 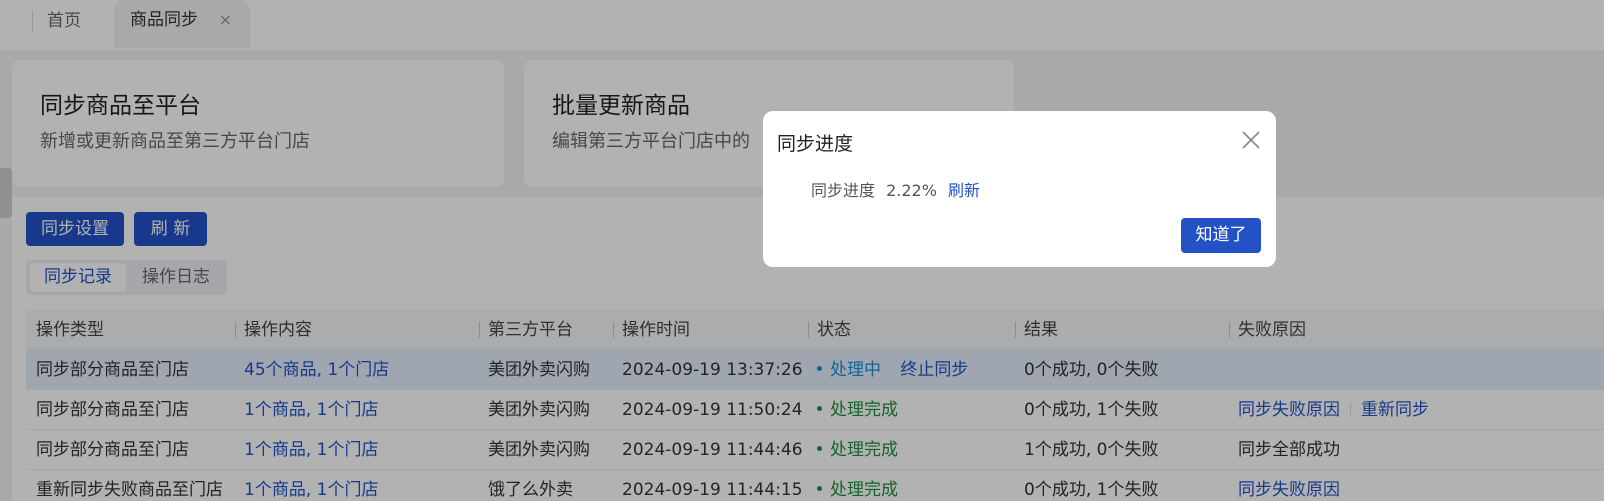 What do you see at coordinates (911, 190) in the screenshot?
I see `progress-value: 2.22%` at bounding box center [911, 190].